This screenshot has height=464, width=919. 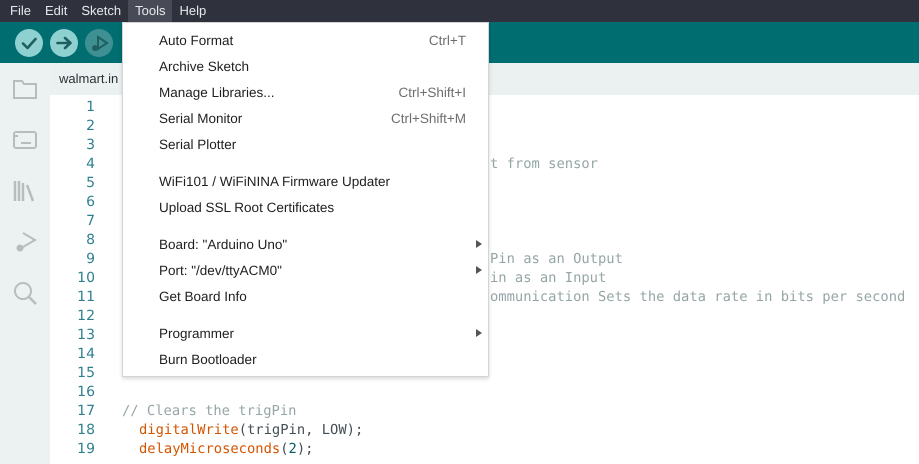 What do you see at coordinates (150, 11) in the screenshot?
I see `menu-item: Tools` at bounding box center [150, 11].